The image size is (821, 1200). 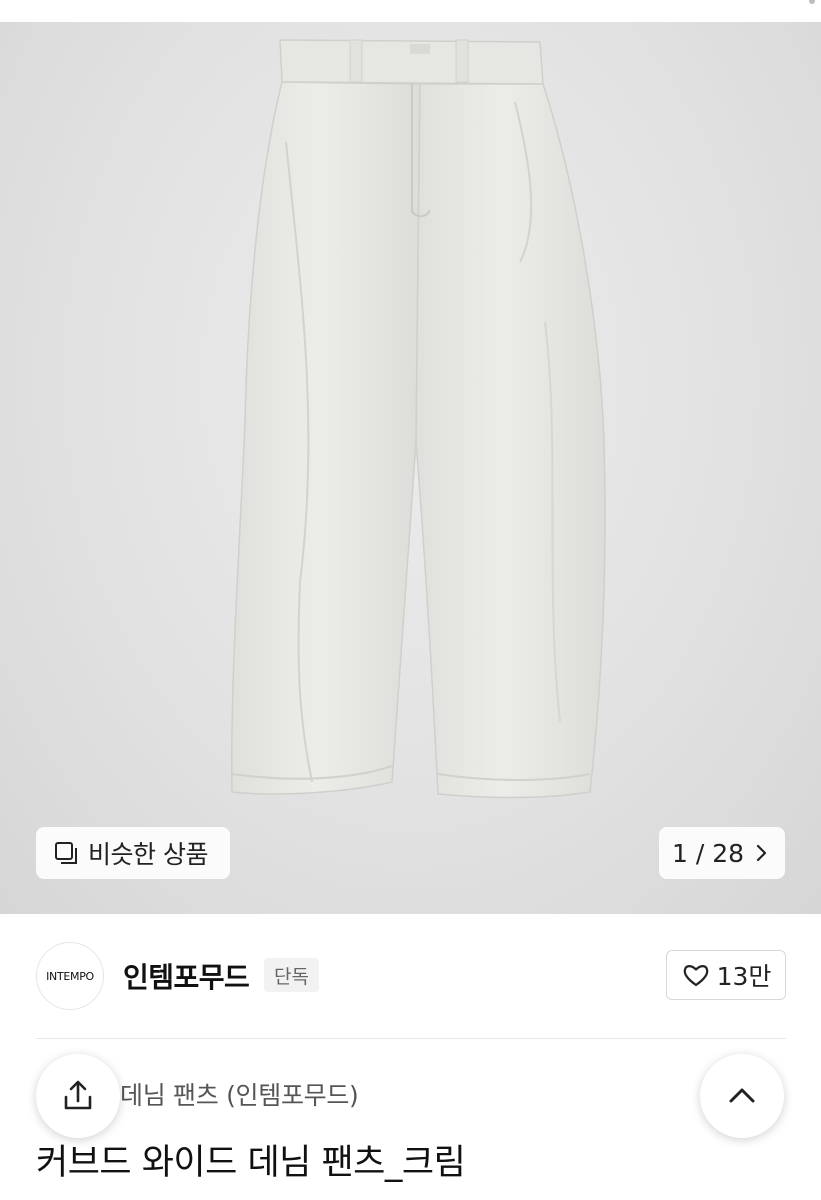 I want to click on similar-products-button: 비슷한 상품, so click(x=133, y=853).